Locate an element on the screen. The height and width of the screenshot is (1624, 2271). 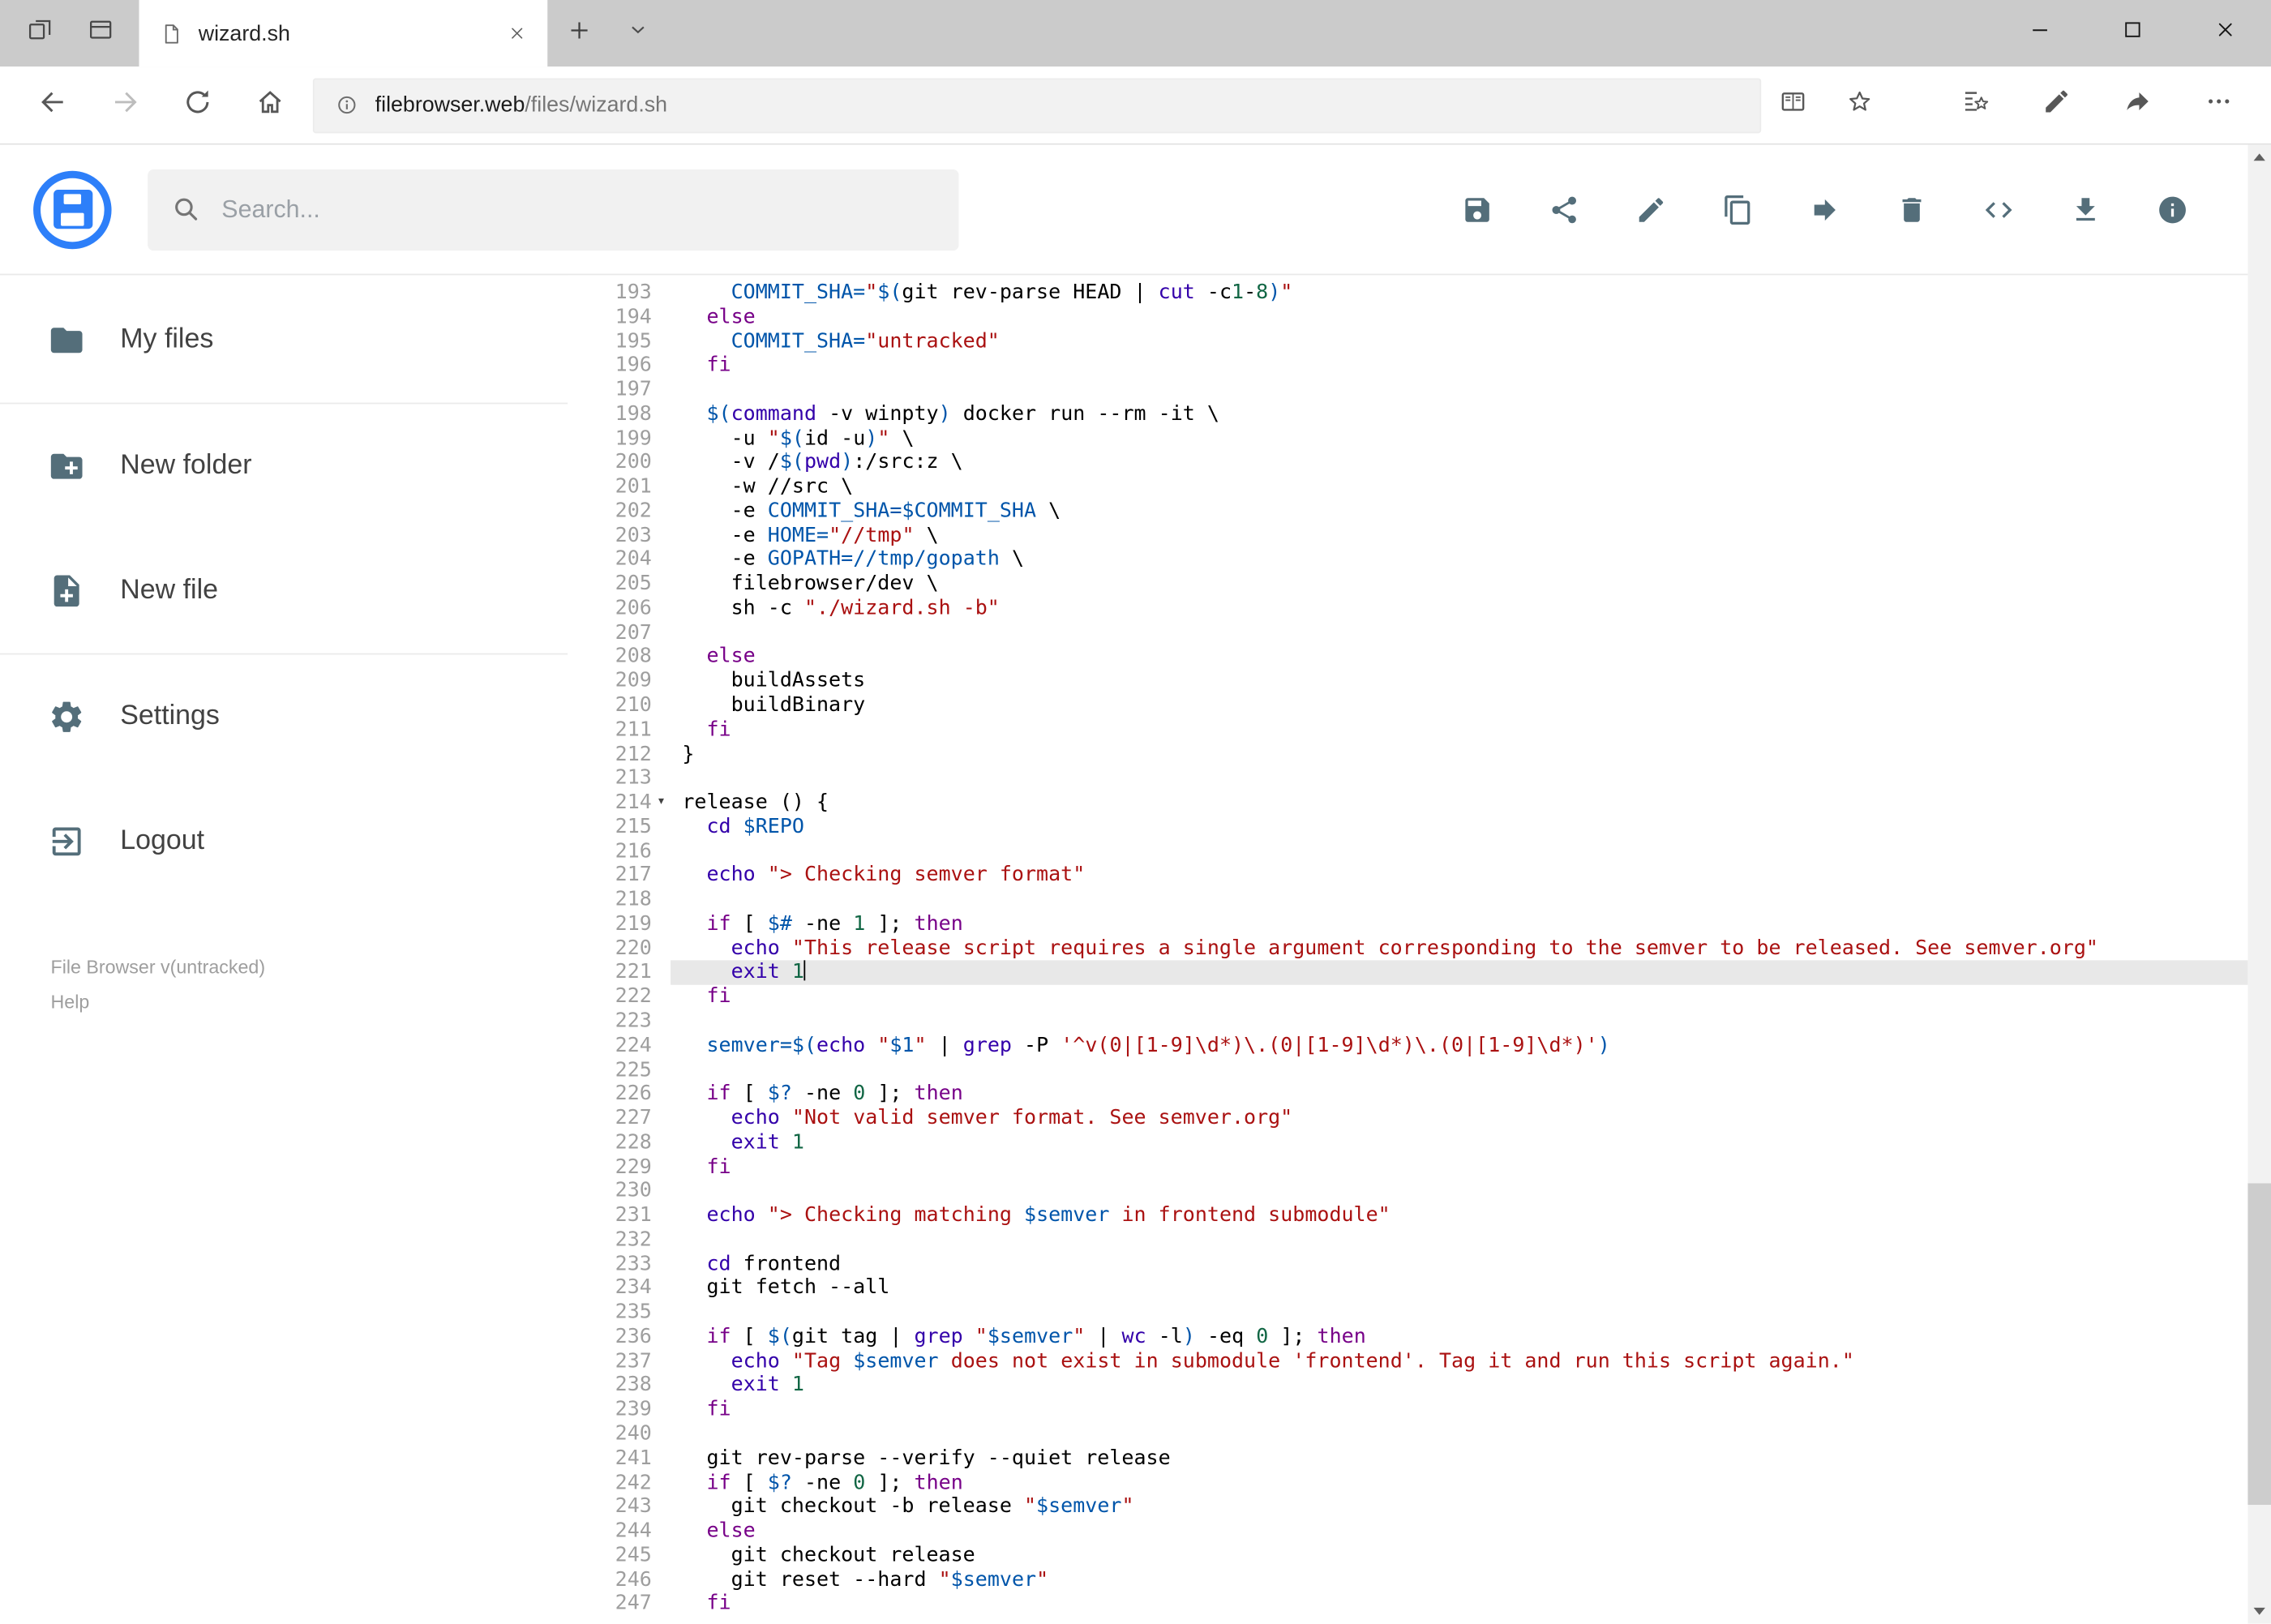
code-line: 245 git checkout release is located at coordinates (1407, 1556).